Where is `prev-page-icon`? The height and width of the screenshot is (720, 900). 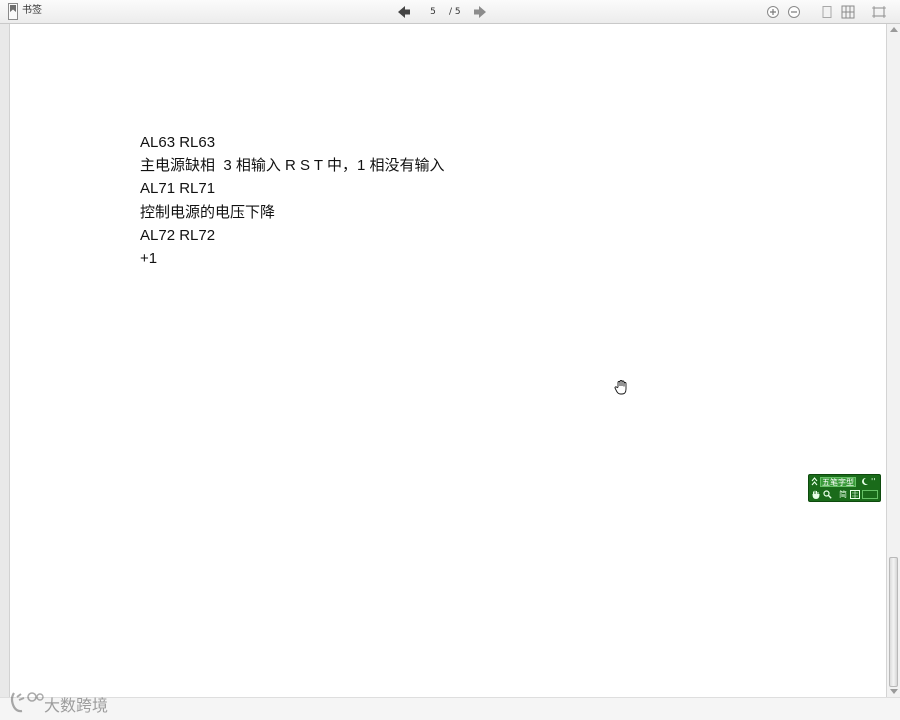 prev-page-icon is located at coordinates (404, 12).